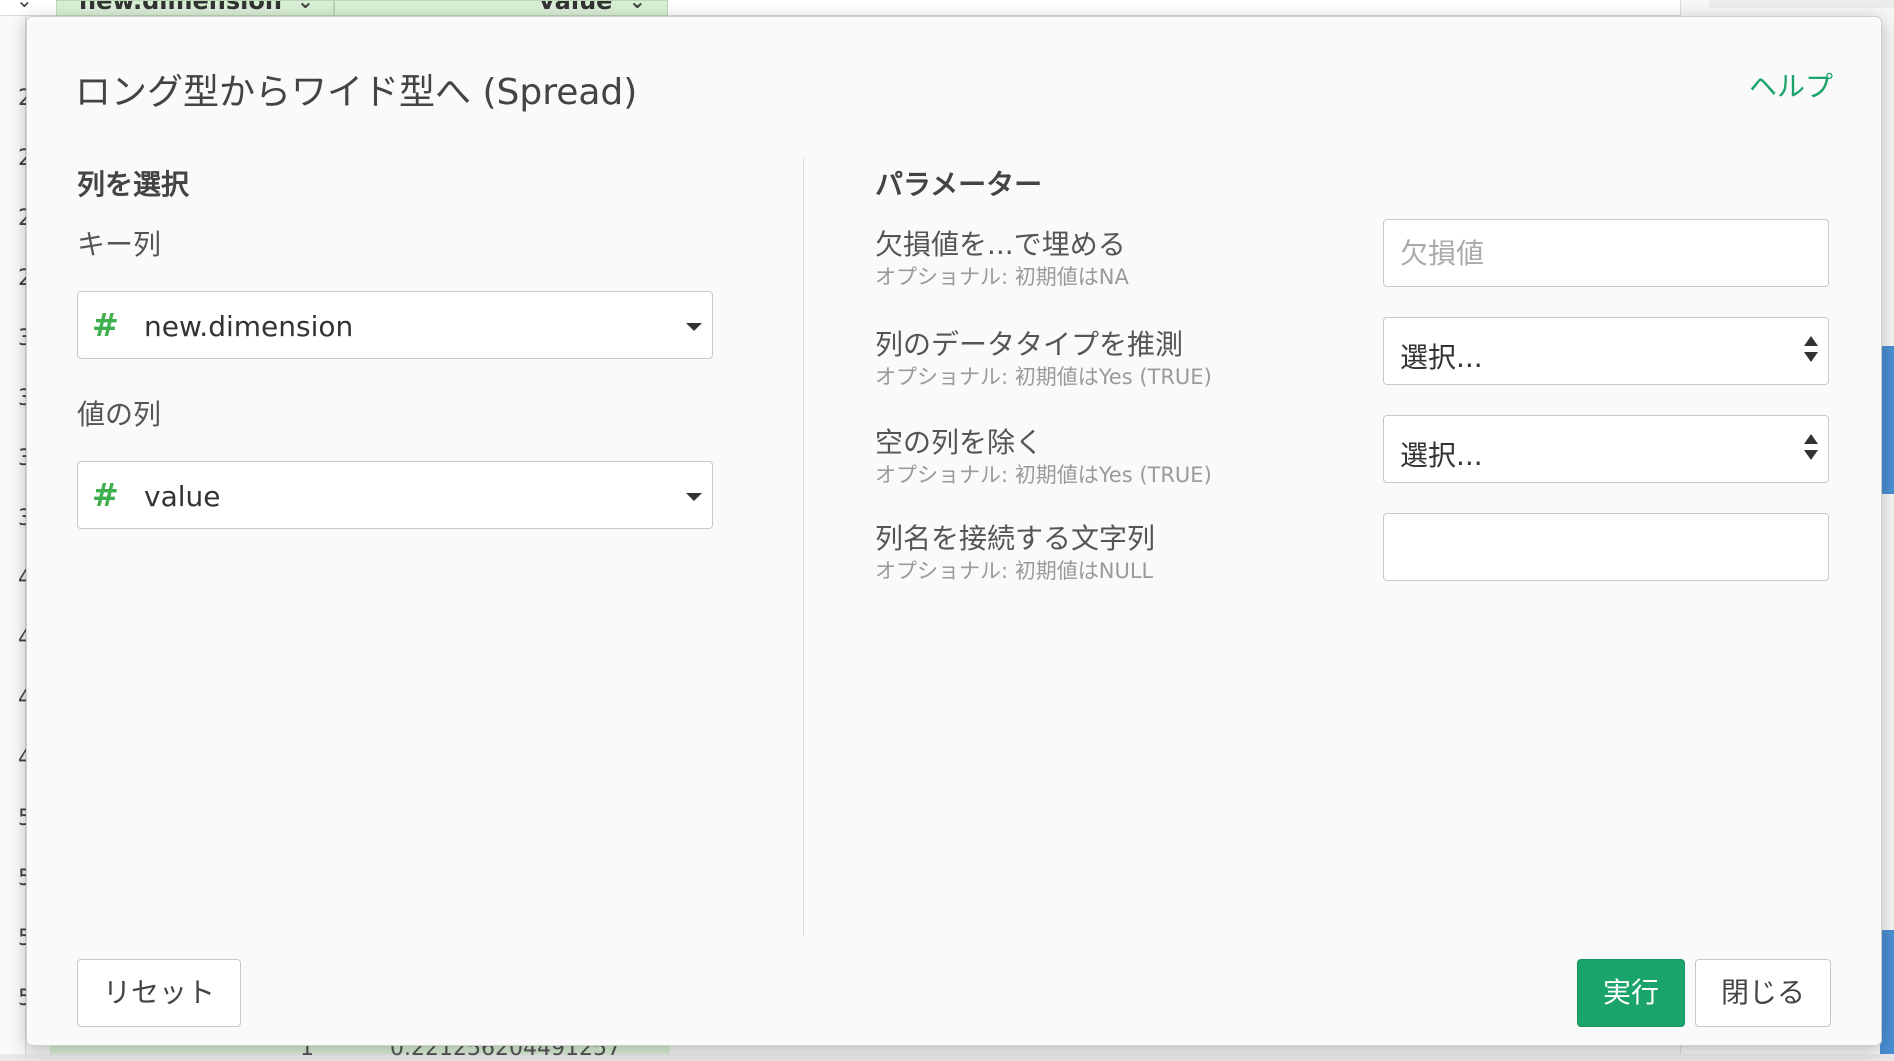  I want to click on column-divider, so click(803, 547).